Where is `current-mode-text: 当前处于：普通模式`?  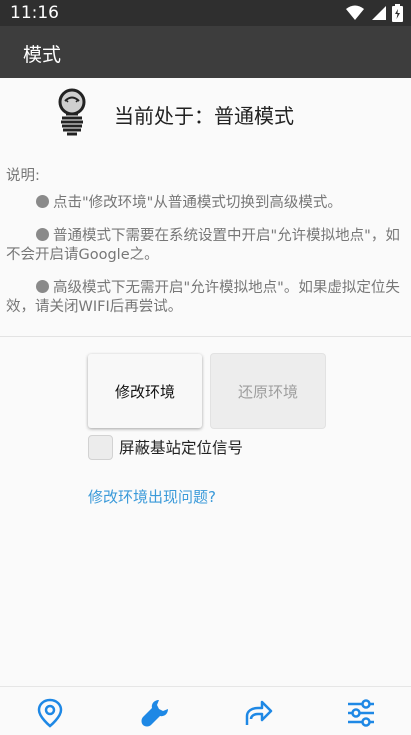
current-mode-text: 当前处于：普通模式 is located at coordinates (204, 116).